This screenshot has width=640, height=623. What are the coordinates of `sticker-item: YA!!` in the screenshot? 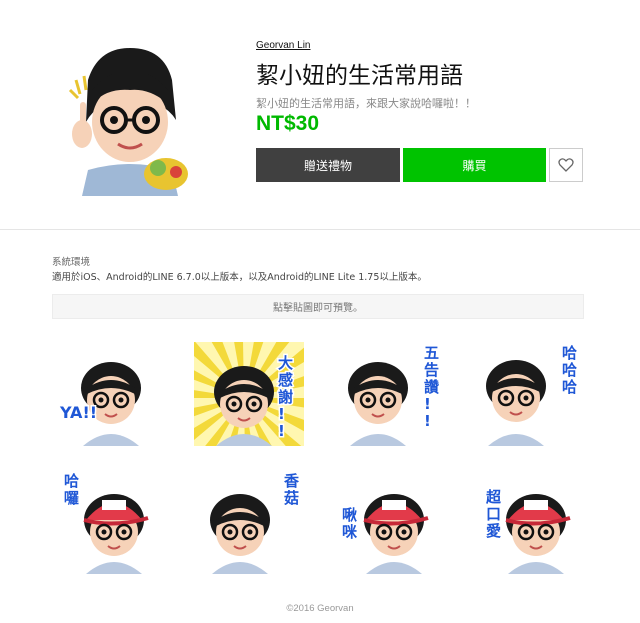 It's located at (111, 394).